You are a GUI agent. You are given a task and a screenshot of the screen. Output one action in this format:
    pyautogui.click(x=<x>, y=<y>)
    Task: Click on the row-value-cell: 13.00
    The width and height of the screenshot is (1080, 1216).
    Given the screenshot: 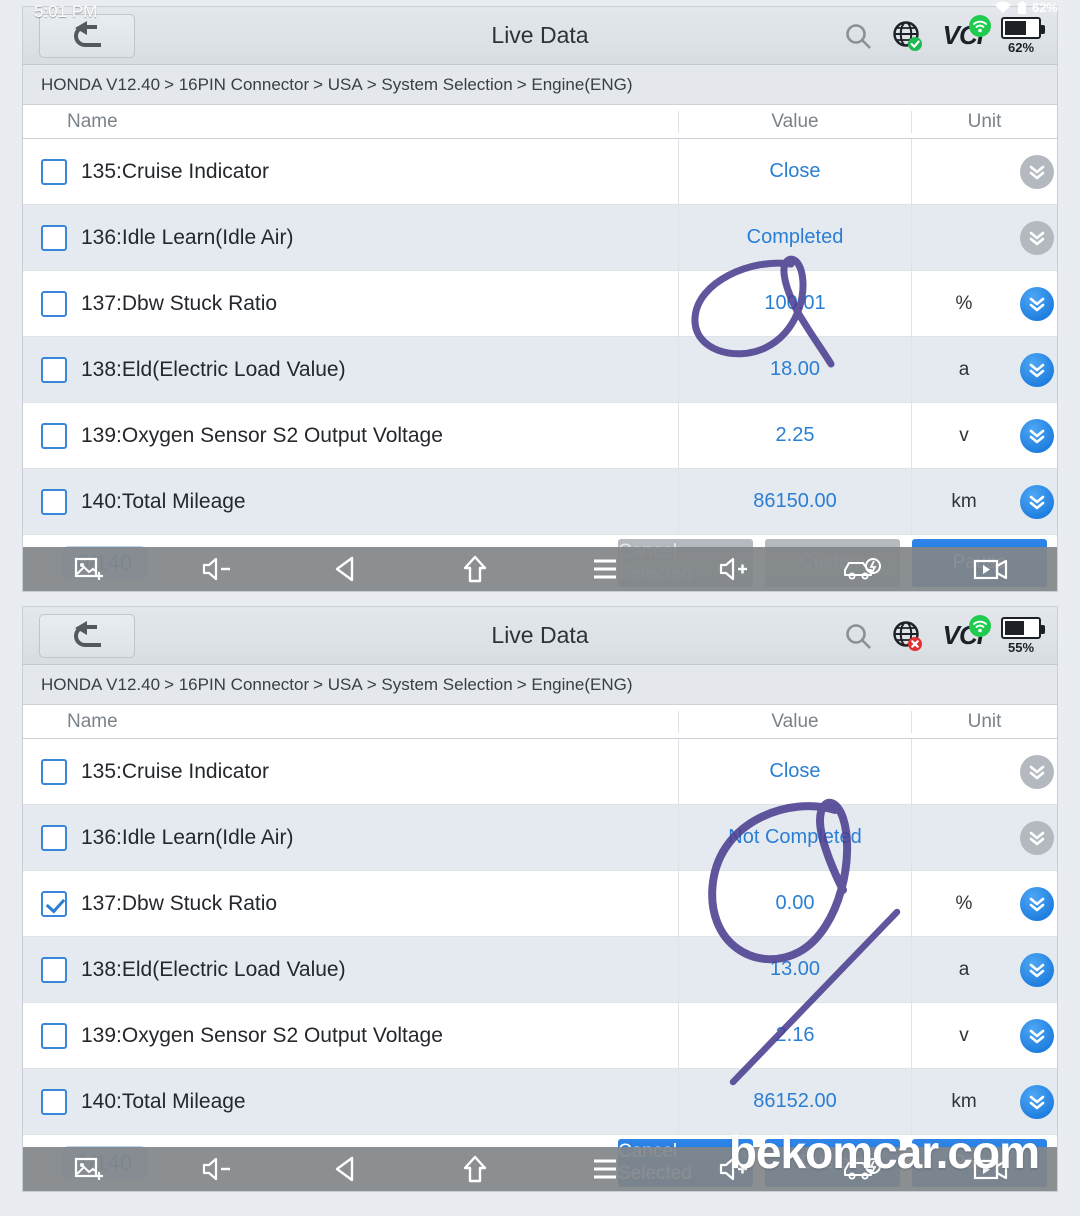 What is the action you would take?
    pyautogui.click(x=794, y=969)
    